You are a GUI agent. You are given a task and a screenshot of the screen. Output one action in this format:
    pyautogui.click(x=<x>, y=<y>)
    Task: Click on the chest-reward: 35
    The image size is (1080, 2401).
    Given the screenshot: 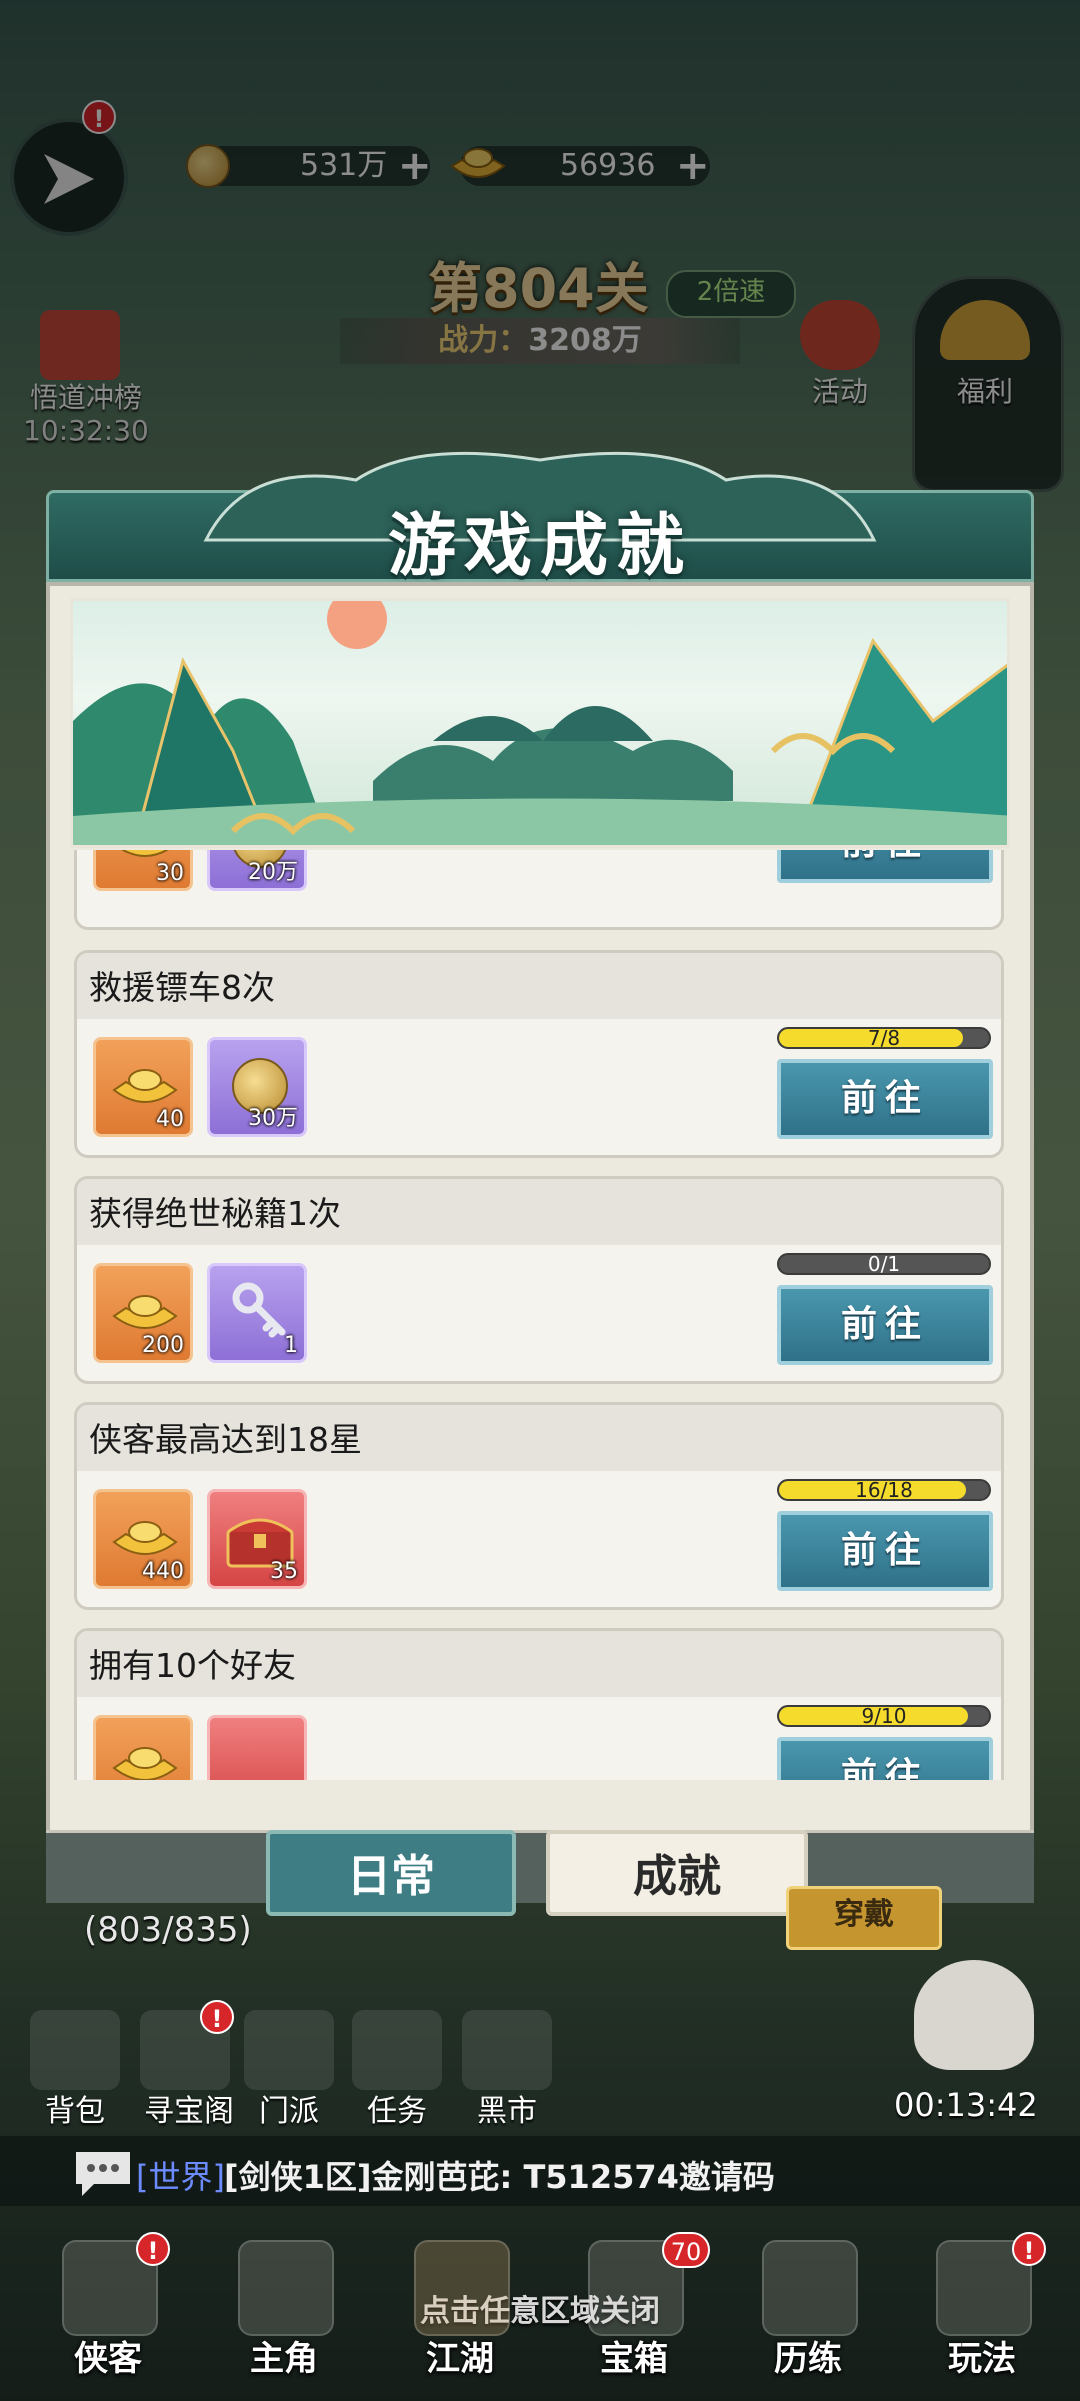 What is the action you would take?
    pyautogui.click(x=257, y=1539)
    